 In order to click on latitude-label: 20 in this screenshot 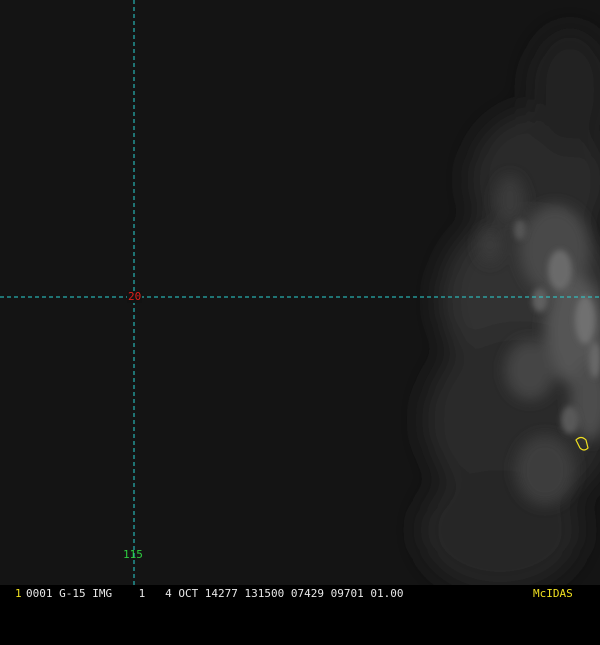, I will do `click(135, 296)`.